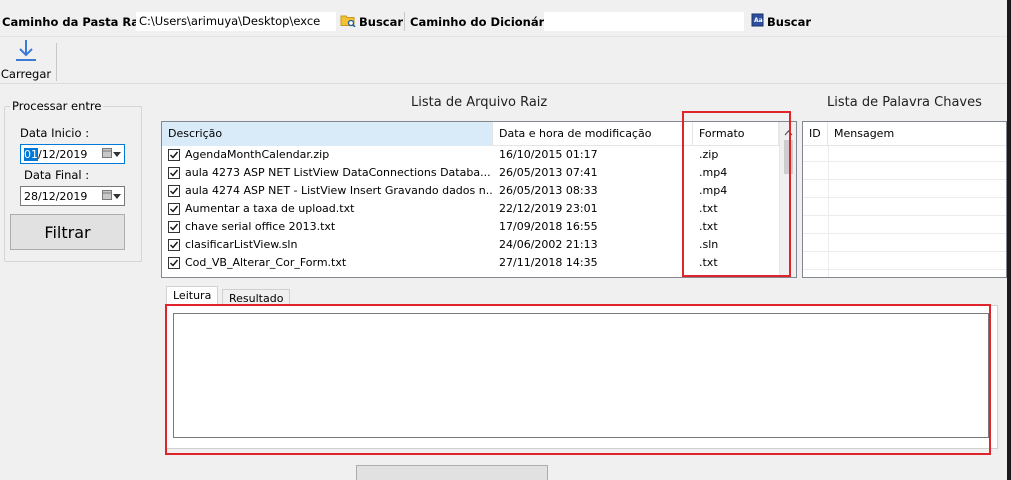 This screenshot has width=1011, height=480. I want to click on file-name-cell: chave serial office 2013.txt, so click(327, 227).